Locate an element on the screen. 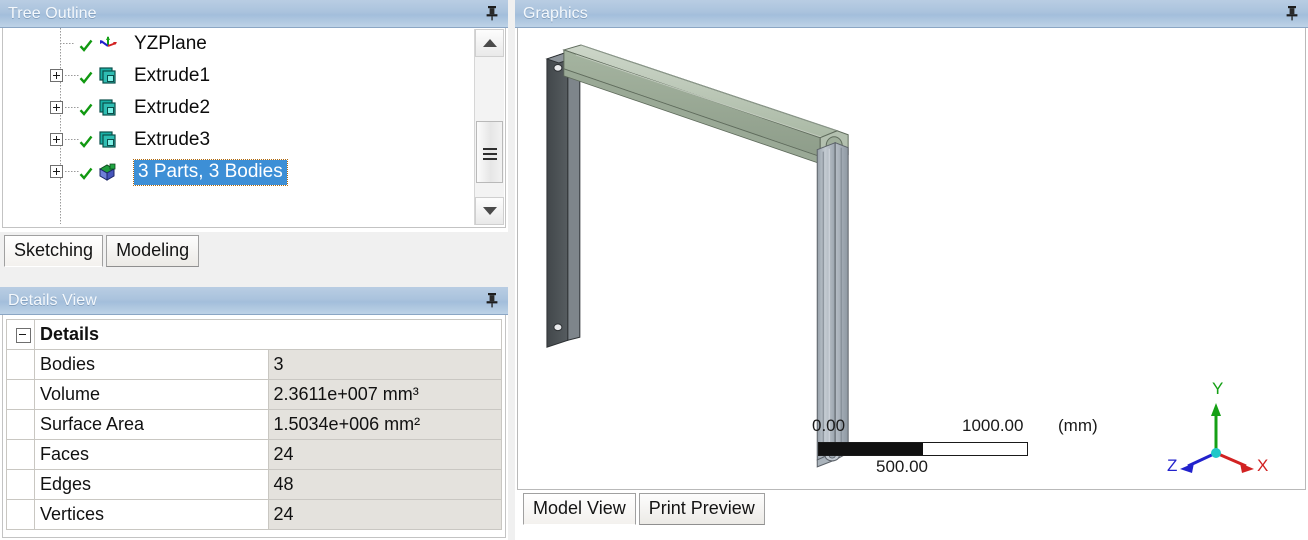  tree-vertical-scrollbar is located at coordinates (489, 127).